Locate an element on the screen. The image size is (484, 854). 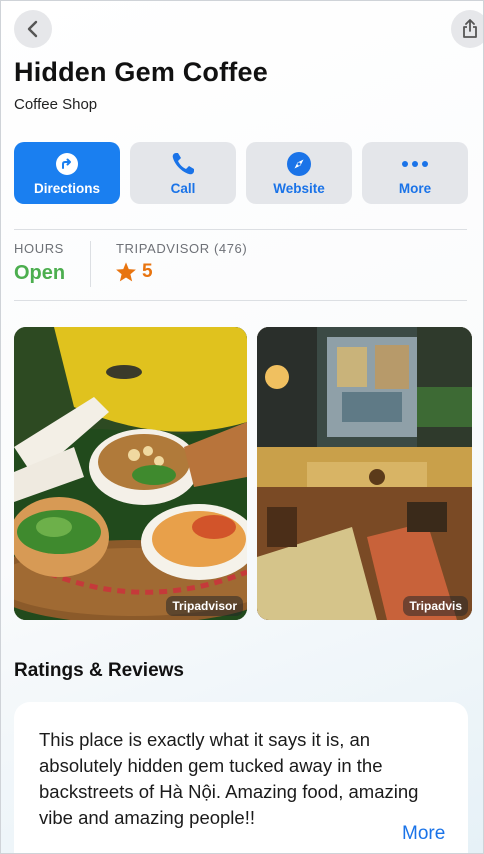
back-button is located at coordinates (33, 29).